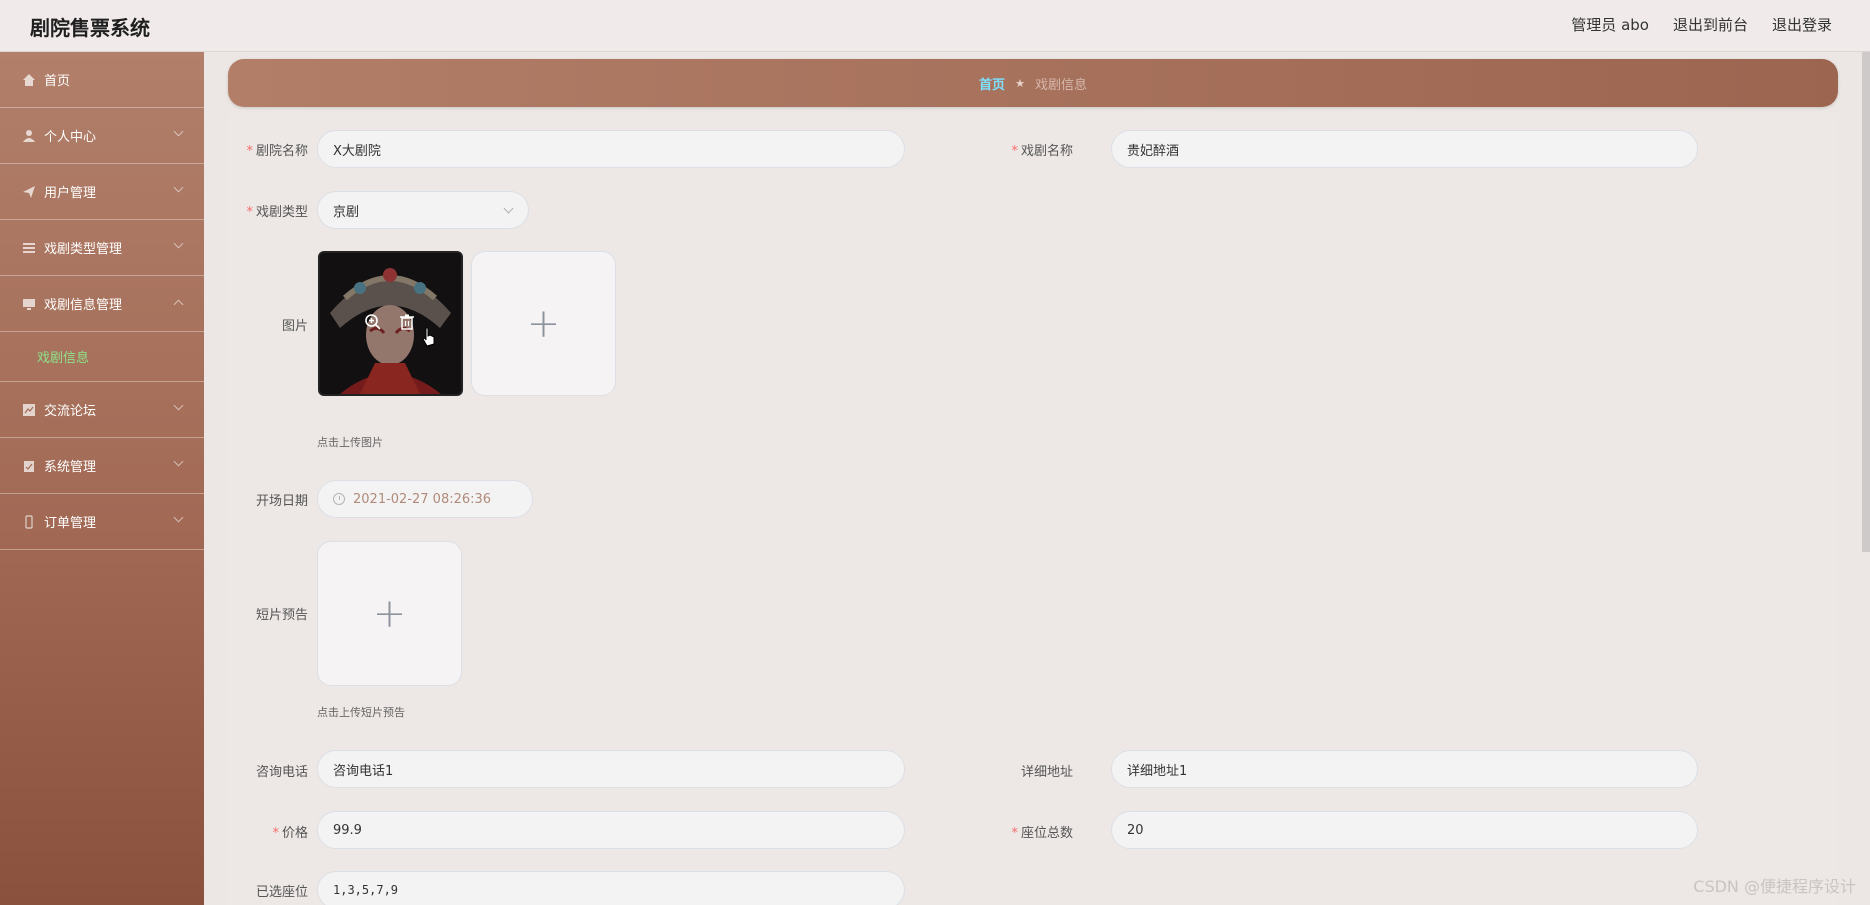 Image resolution: width=1870 pixels, height=905 pixels. I want to click on image-upload-hint: 点击上传图片, so click(350, 442).